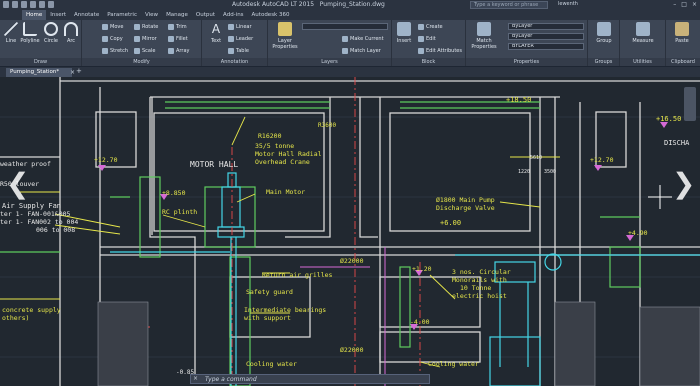  Describe the element at coordinates (604, 41) in the screenshot. I see `group-label: Group` at that location.